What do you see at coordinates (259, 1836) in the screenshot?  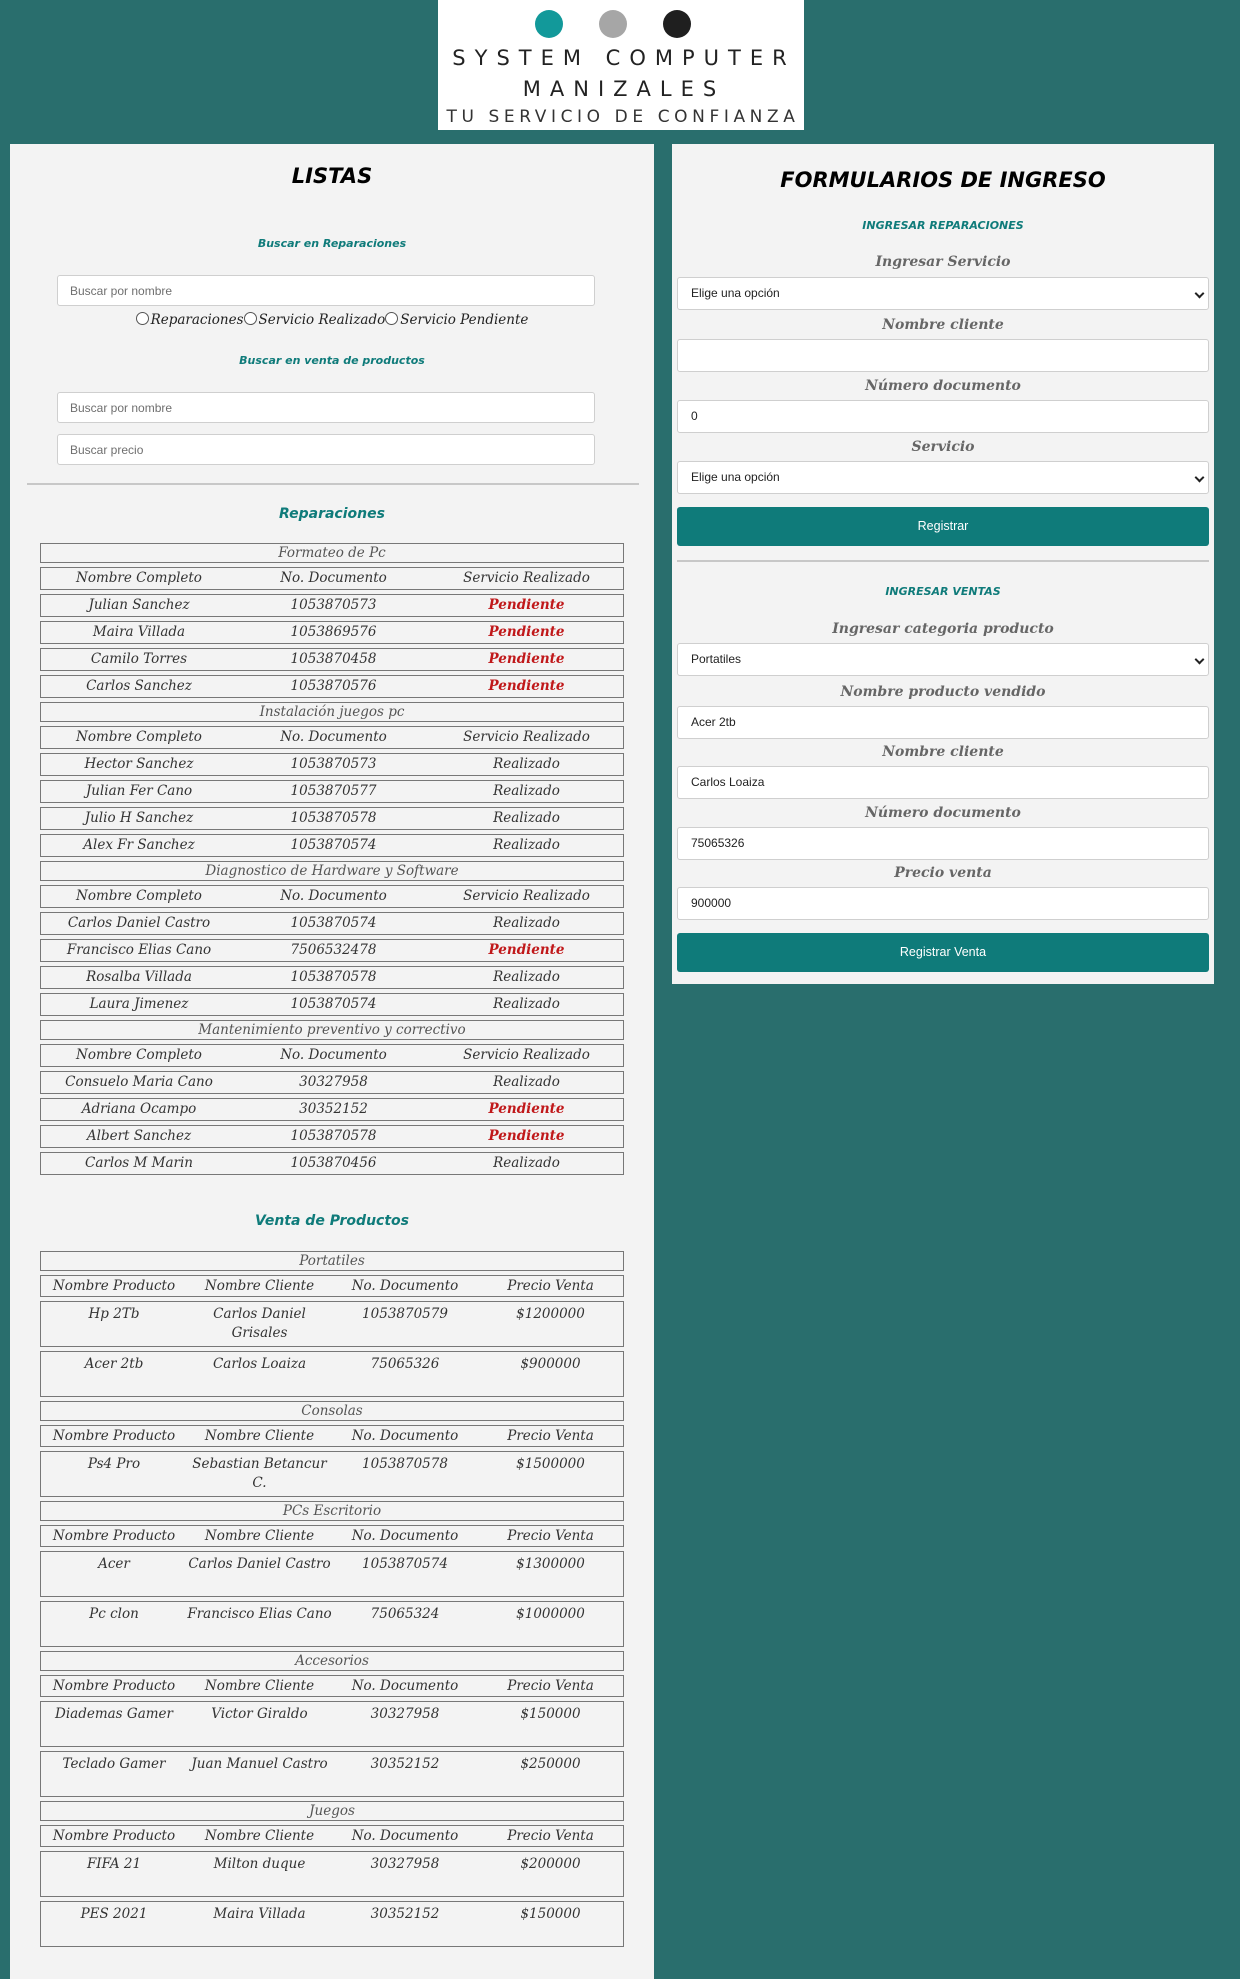 I see `column-header: Nombre Cliente` at bounding box center [259, 1836].